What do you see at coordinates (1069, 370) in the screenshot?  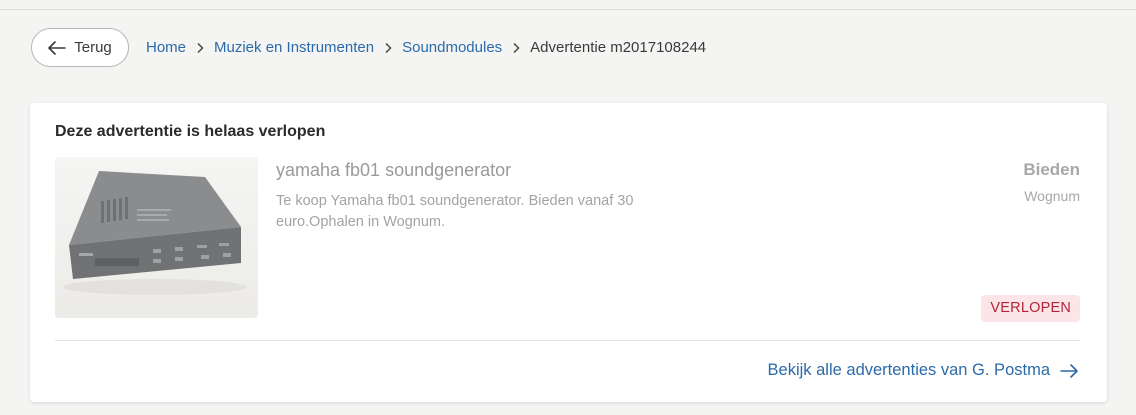 I see `arrow-right-icon` at bounding box center [1069, 370].